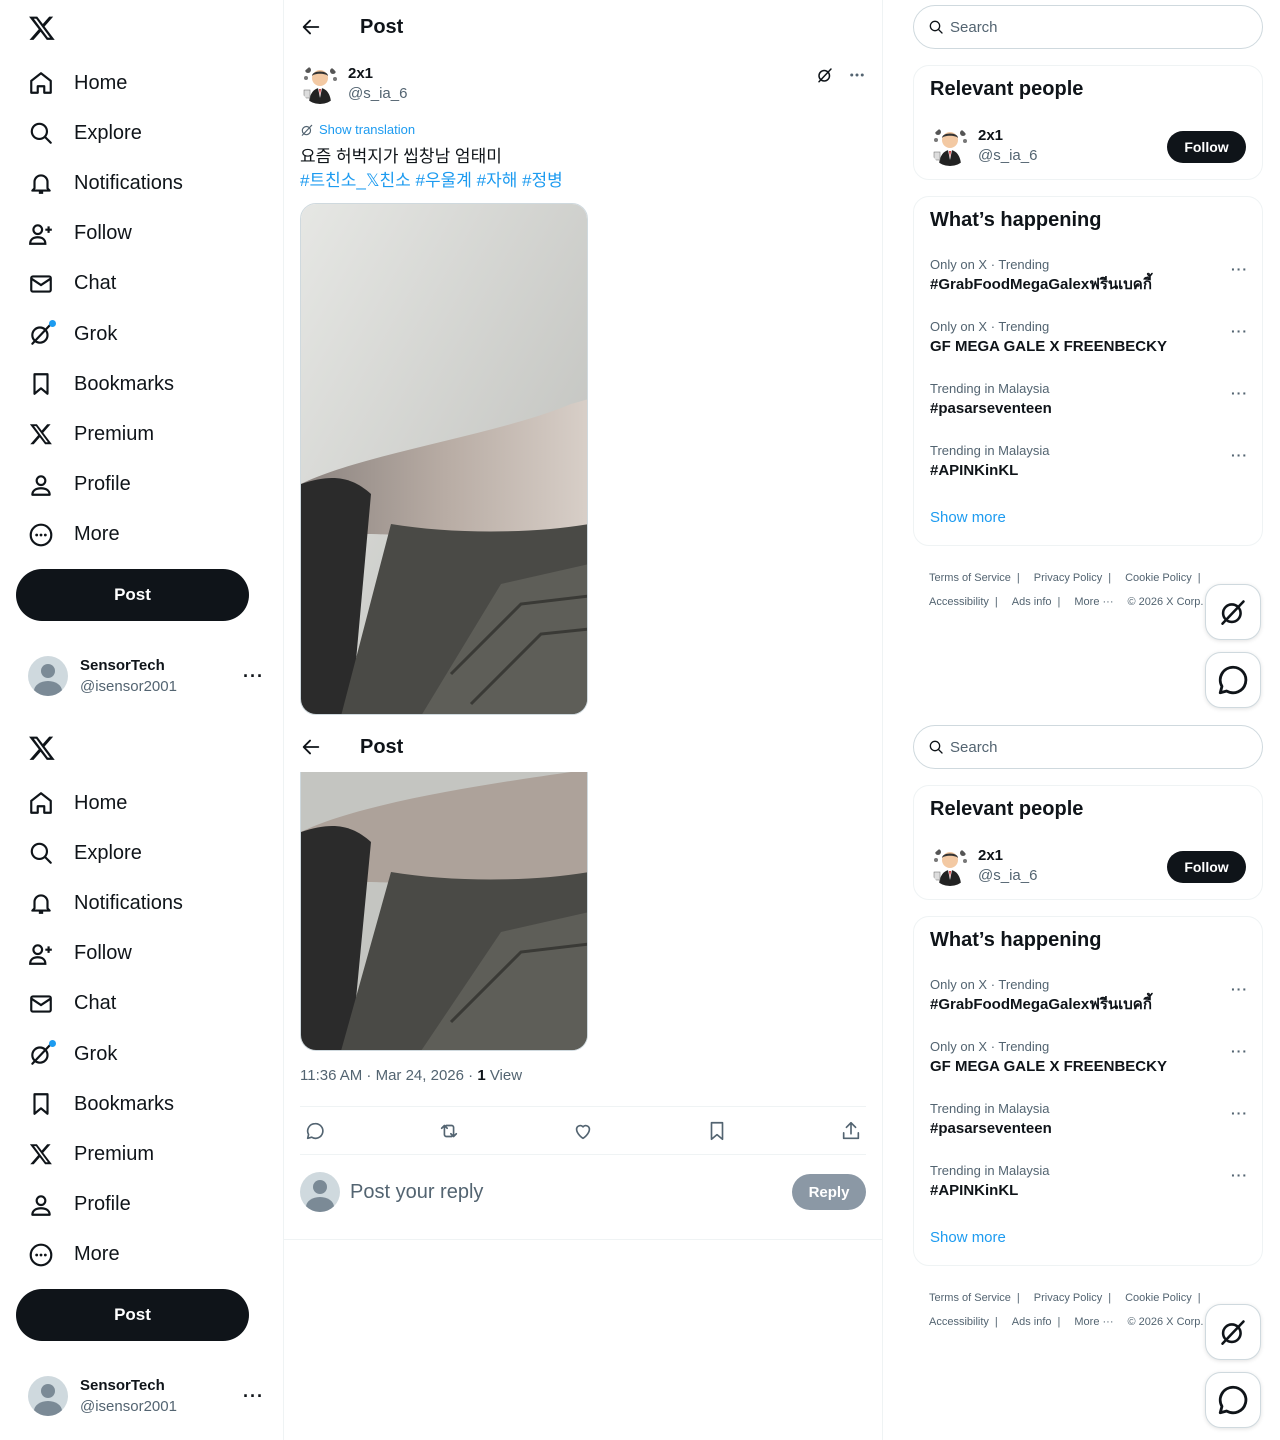  What do you see at coordinates (583, 1131) in the screenshot?
I see `like-icon` at bounding box center [583, 1131].